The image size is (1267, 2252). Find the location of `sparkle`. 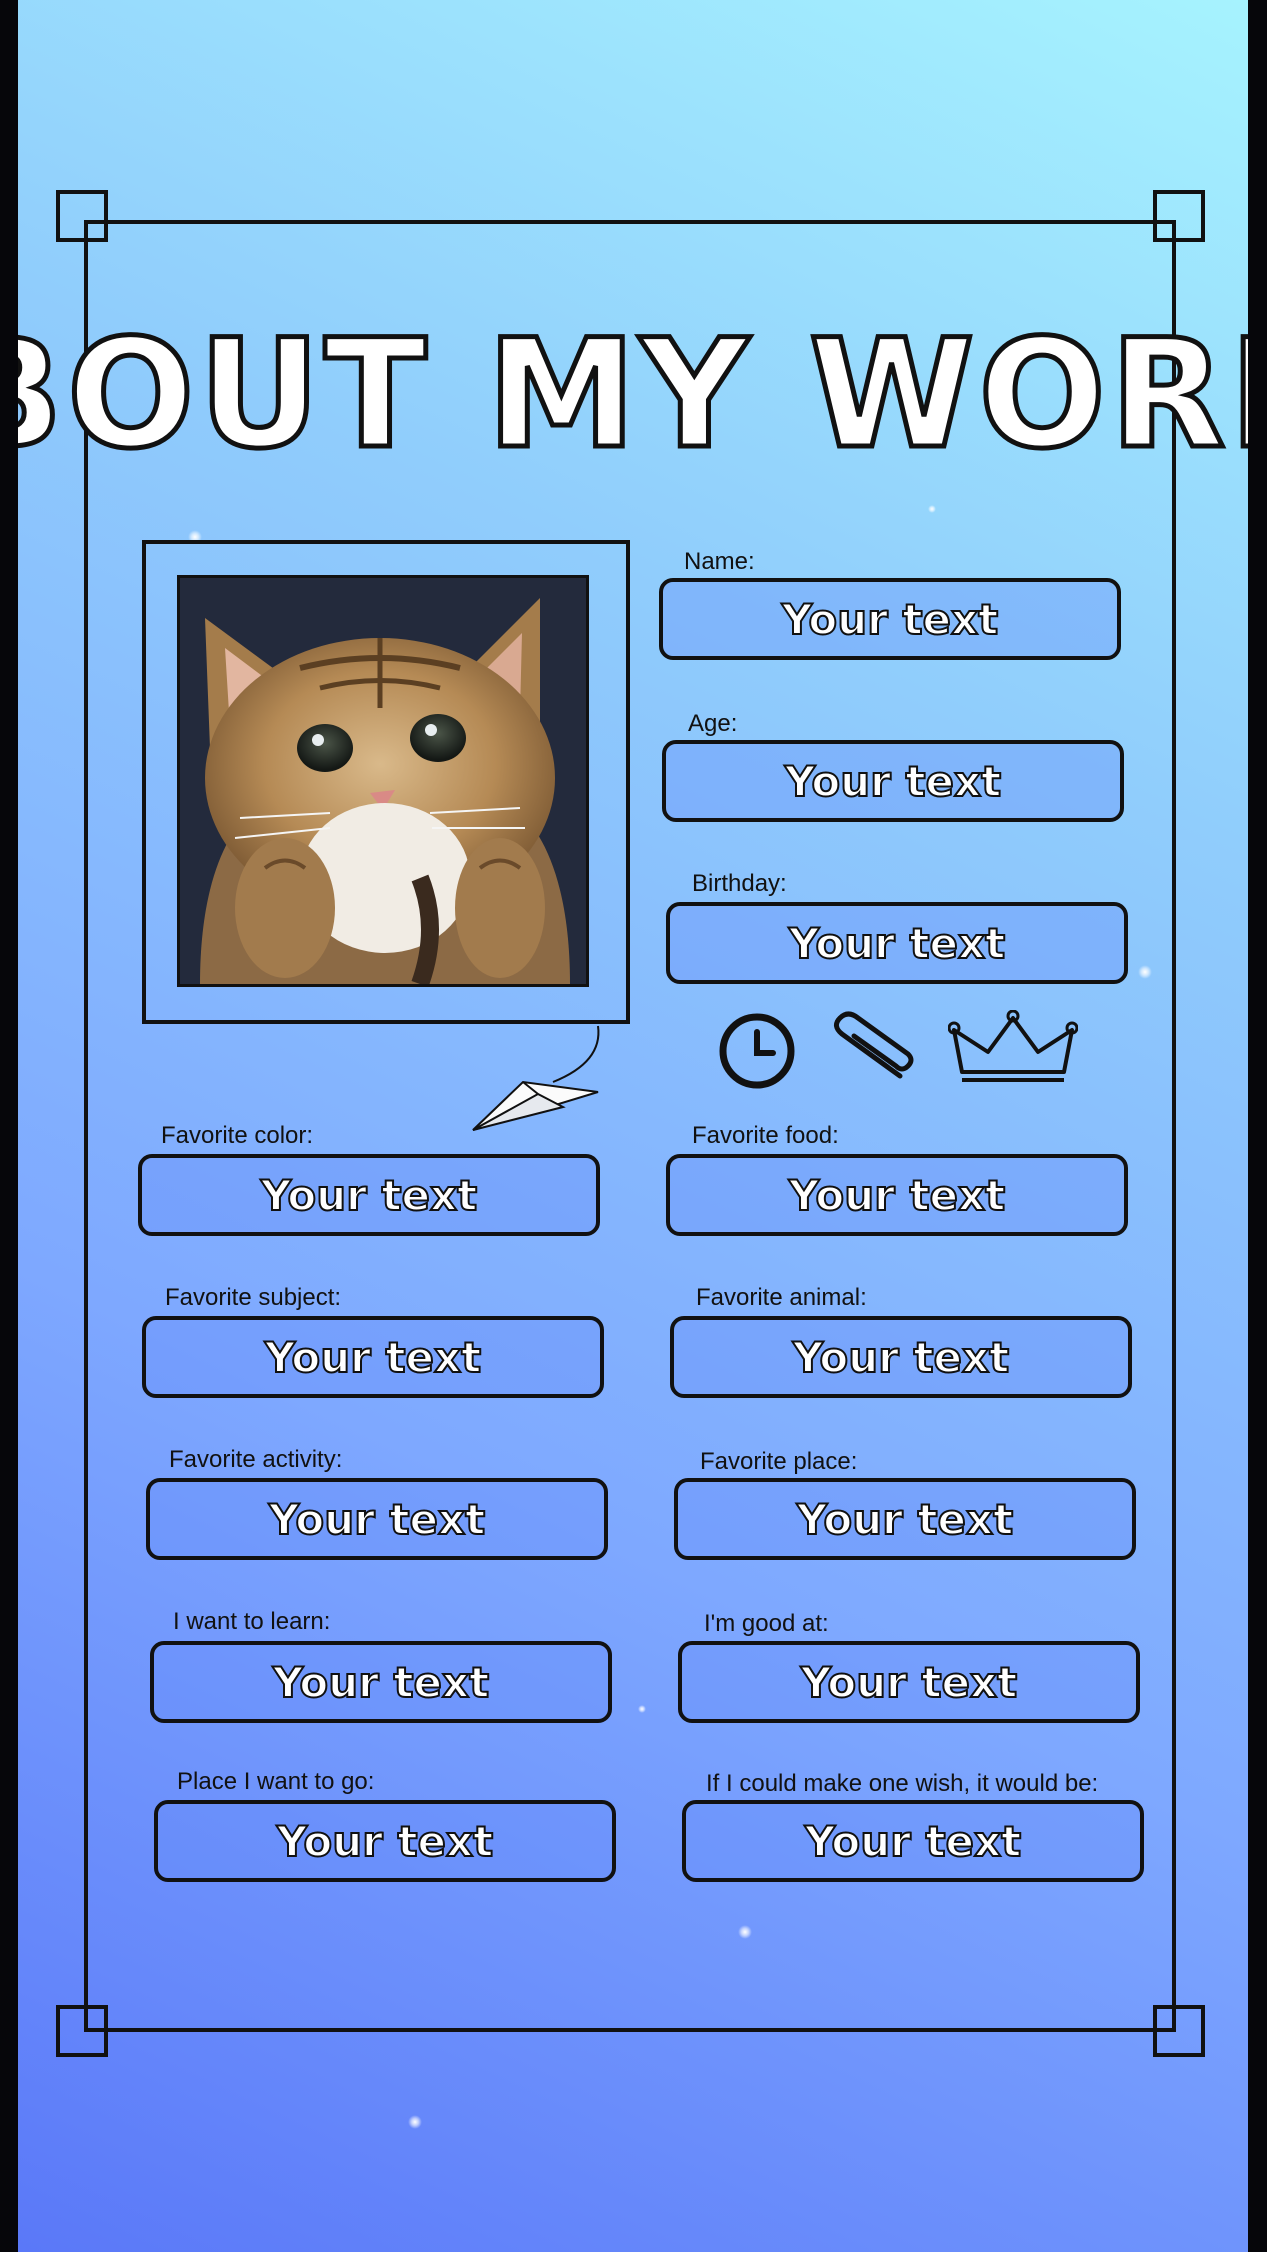

sparkle is located at coordinates (415, 2122).